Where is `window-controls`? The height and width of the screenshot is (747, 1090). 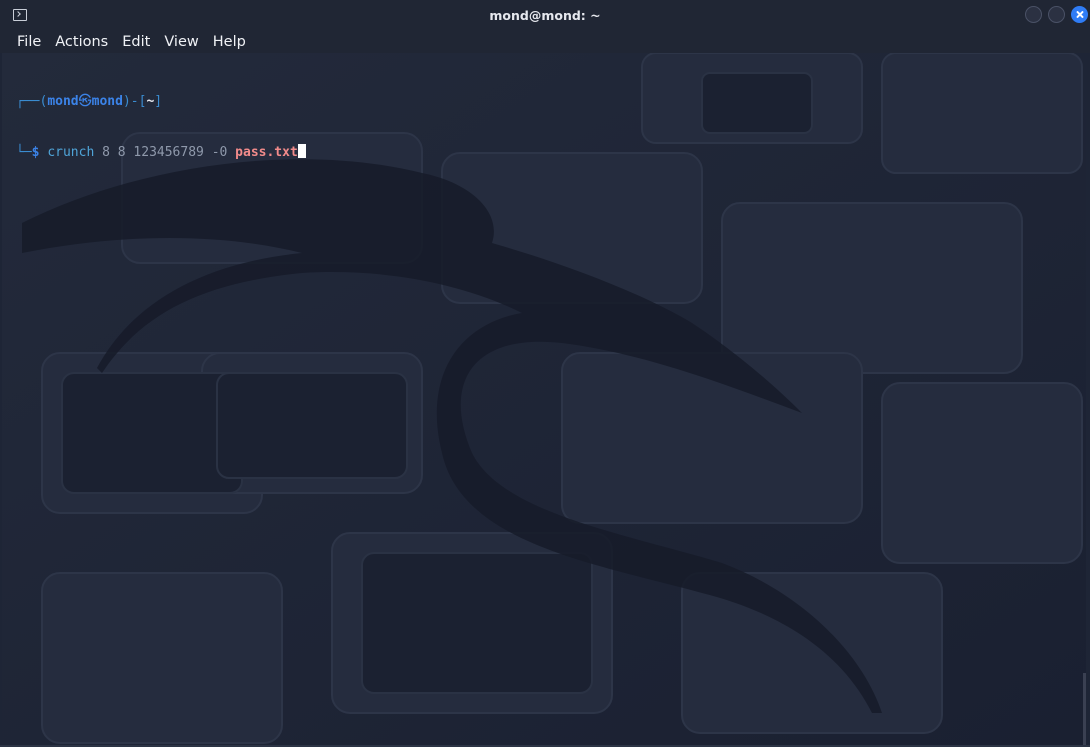 window-controls is located at coordinates (1056, 14).